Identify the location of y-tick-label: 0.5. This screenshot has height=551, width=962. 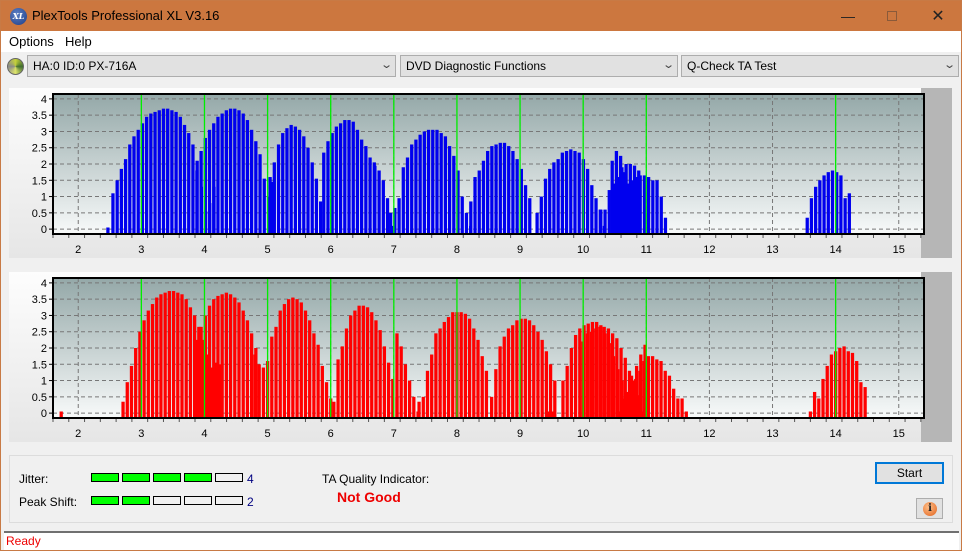
(39, 398).